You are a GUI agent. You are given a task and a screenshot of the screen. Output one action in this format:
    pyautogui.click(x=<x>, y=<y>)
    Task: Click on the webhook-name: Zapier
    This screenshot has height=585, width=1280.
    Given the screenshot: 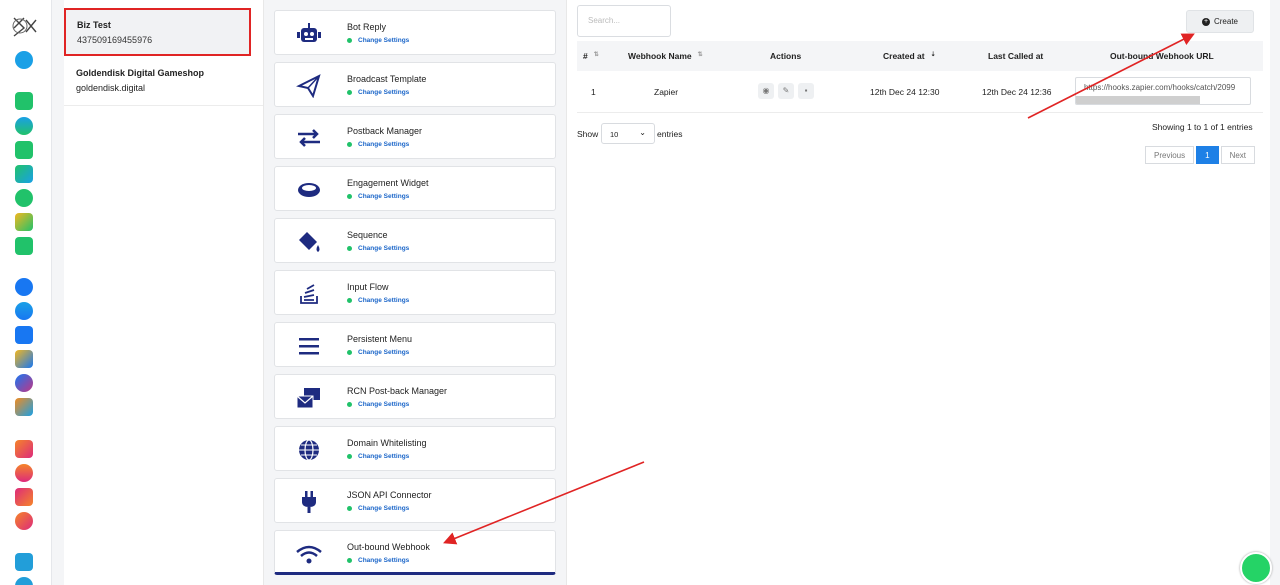 What is the action you would take?
    pyautogui.click(x=666, y=92)
    